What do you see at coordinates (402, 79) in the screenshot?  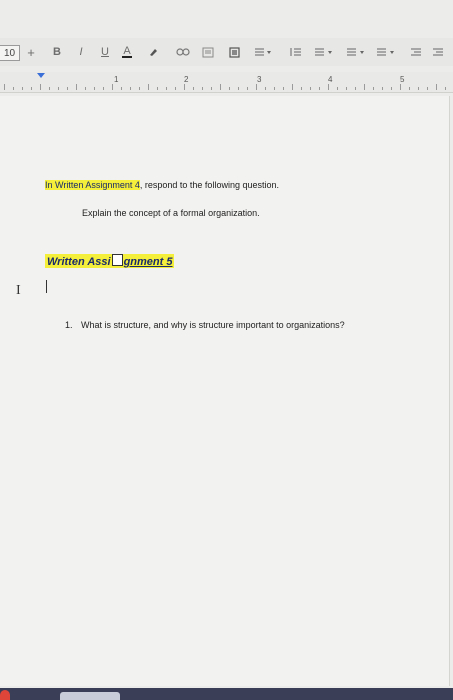 I see `ruler-number: 5` at bounding box center [402, 79].